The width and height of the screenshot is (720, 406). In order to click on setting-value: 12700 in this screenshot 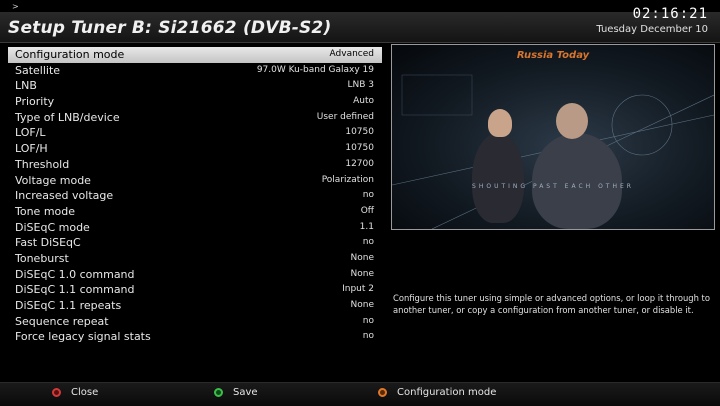, I will do `click(359, 163)`.